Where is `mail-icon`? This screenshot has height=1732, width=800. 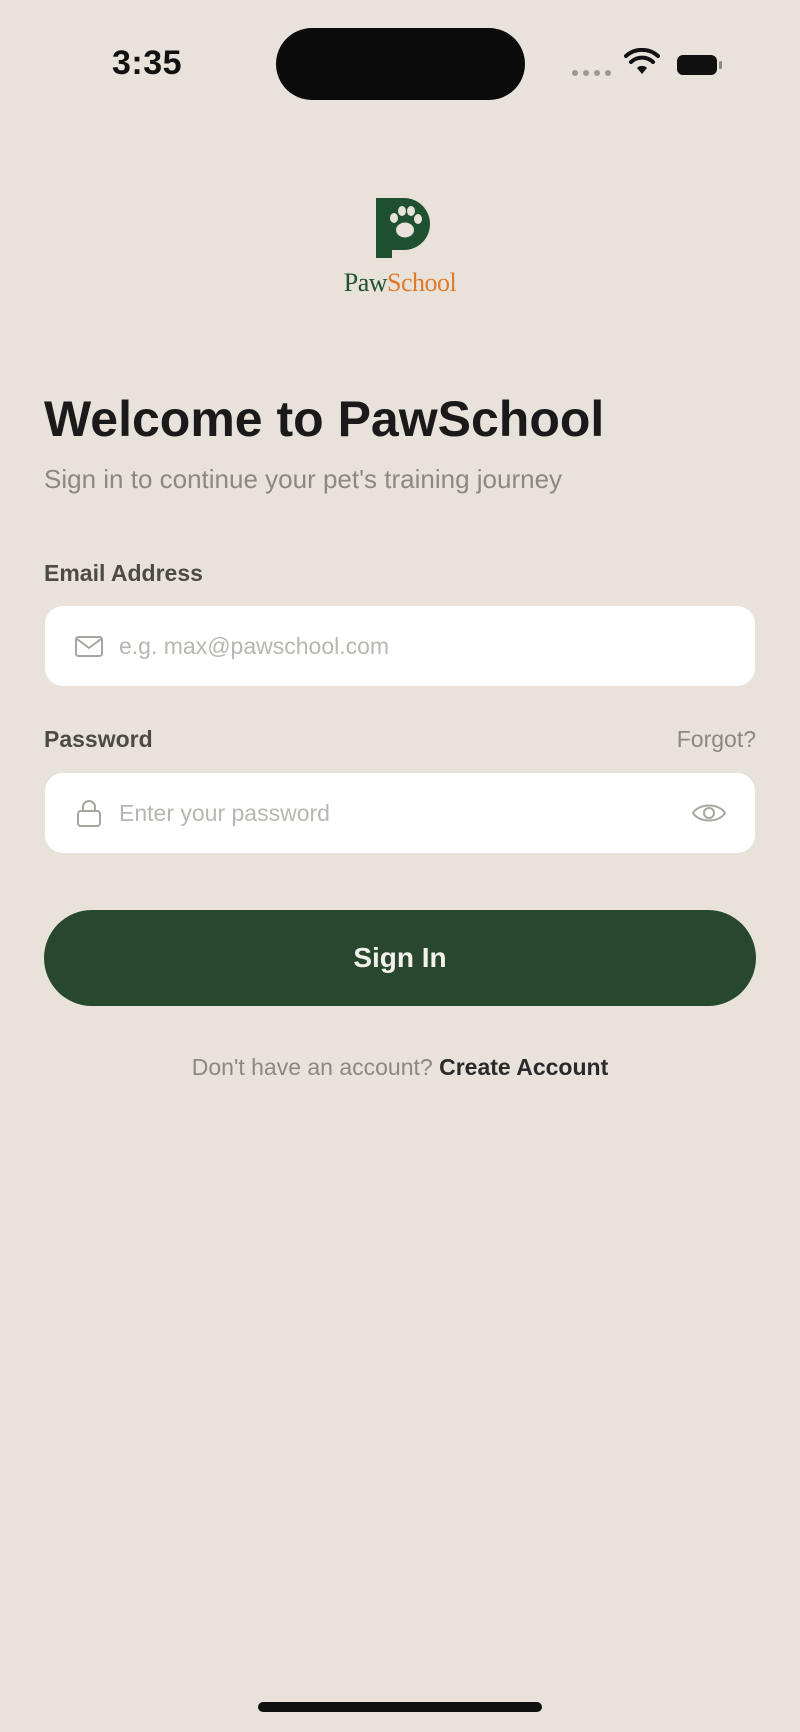 mail-icon is located at coordinates (89, 646).